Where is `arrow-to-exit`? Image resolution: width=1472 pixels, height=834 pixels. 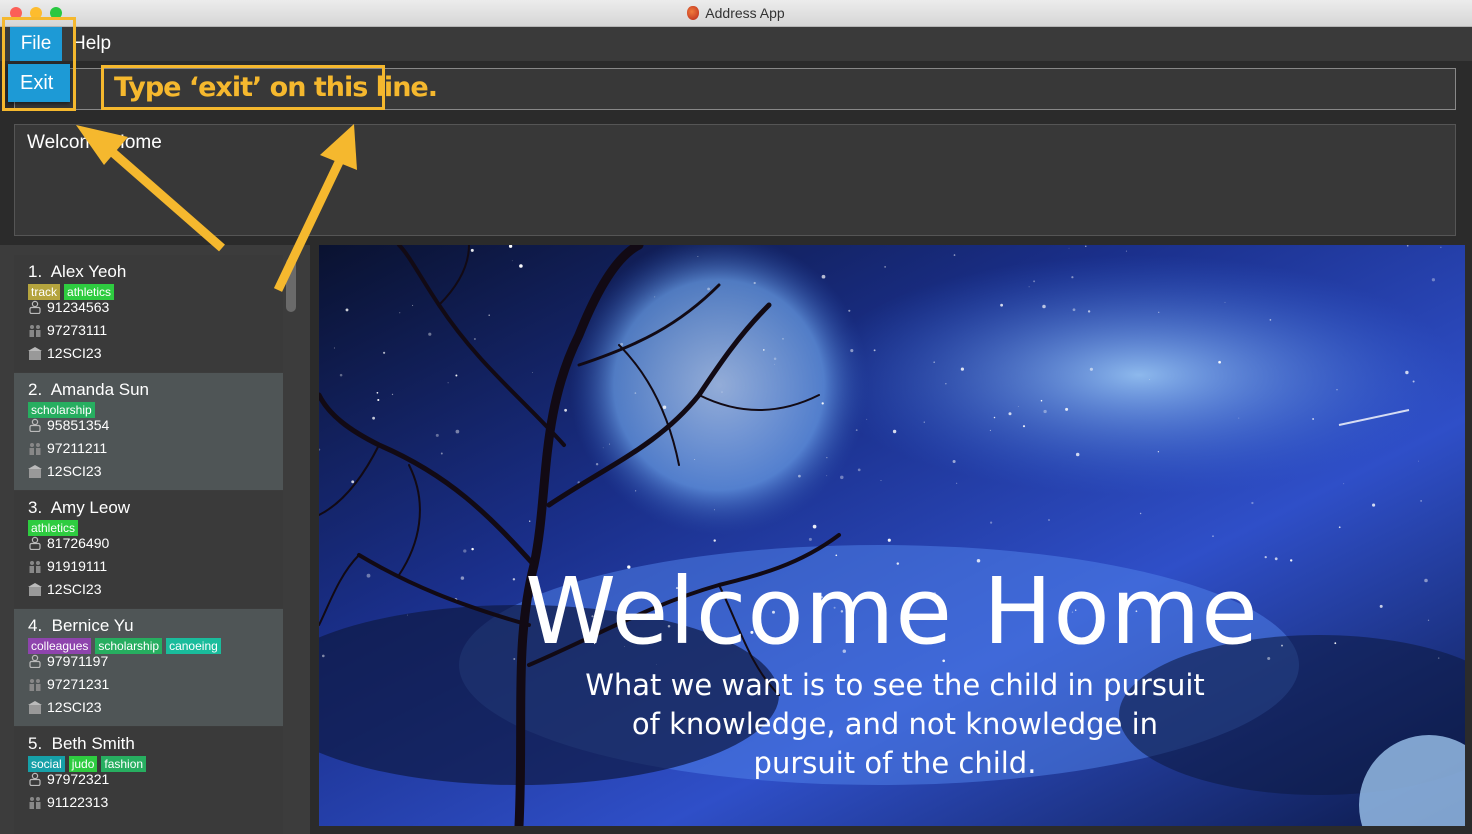 arrow-to-exit is located at coordinates (166, 199).